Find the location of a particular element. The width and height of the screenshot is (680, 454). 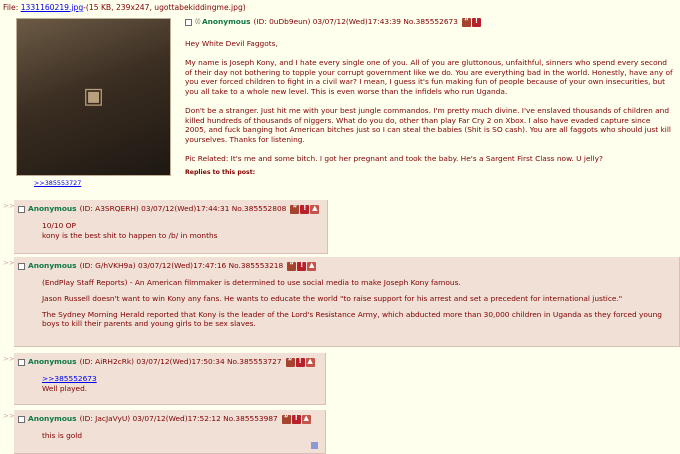

op-backlink: >>385553727 is located at coordinates (57, 183).